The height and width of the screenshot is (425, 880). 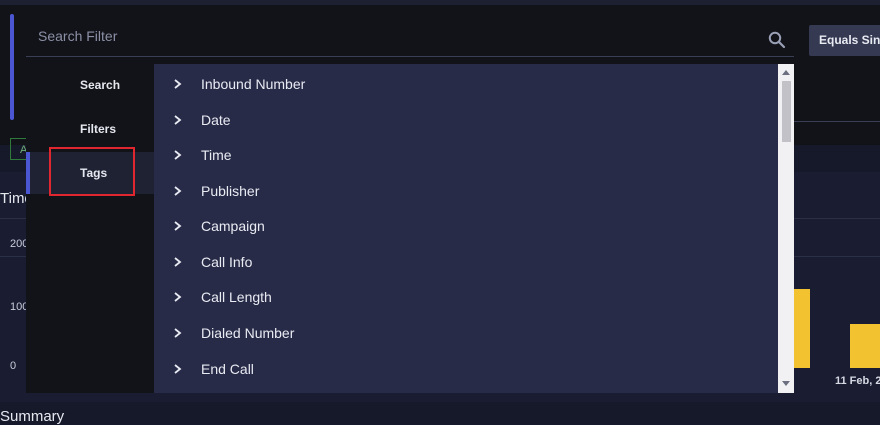 What do you see at coordinates (32, 416) in the screenshot?
I see `summary-title: Summary` at bounding box center [32, 416].